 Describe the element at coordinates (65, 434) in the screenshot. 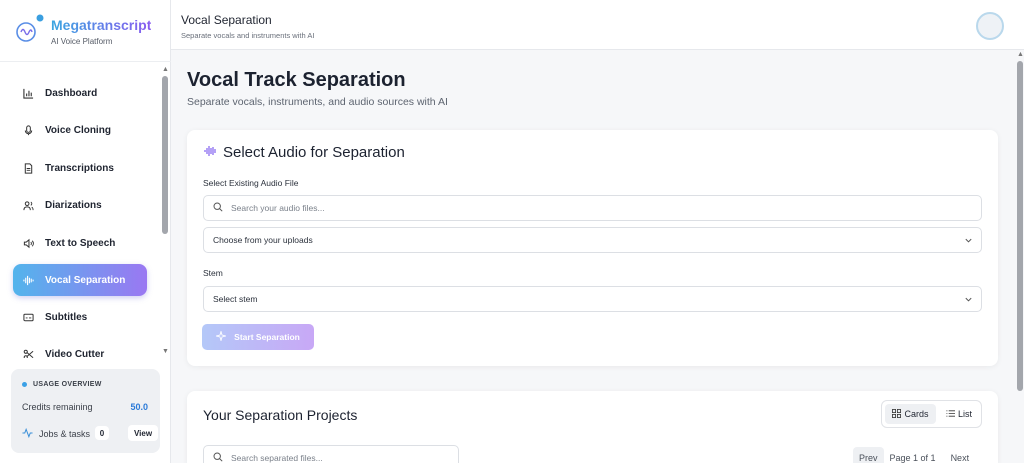

I see `jobs-label: Jobs & tasks` at that location.